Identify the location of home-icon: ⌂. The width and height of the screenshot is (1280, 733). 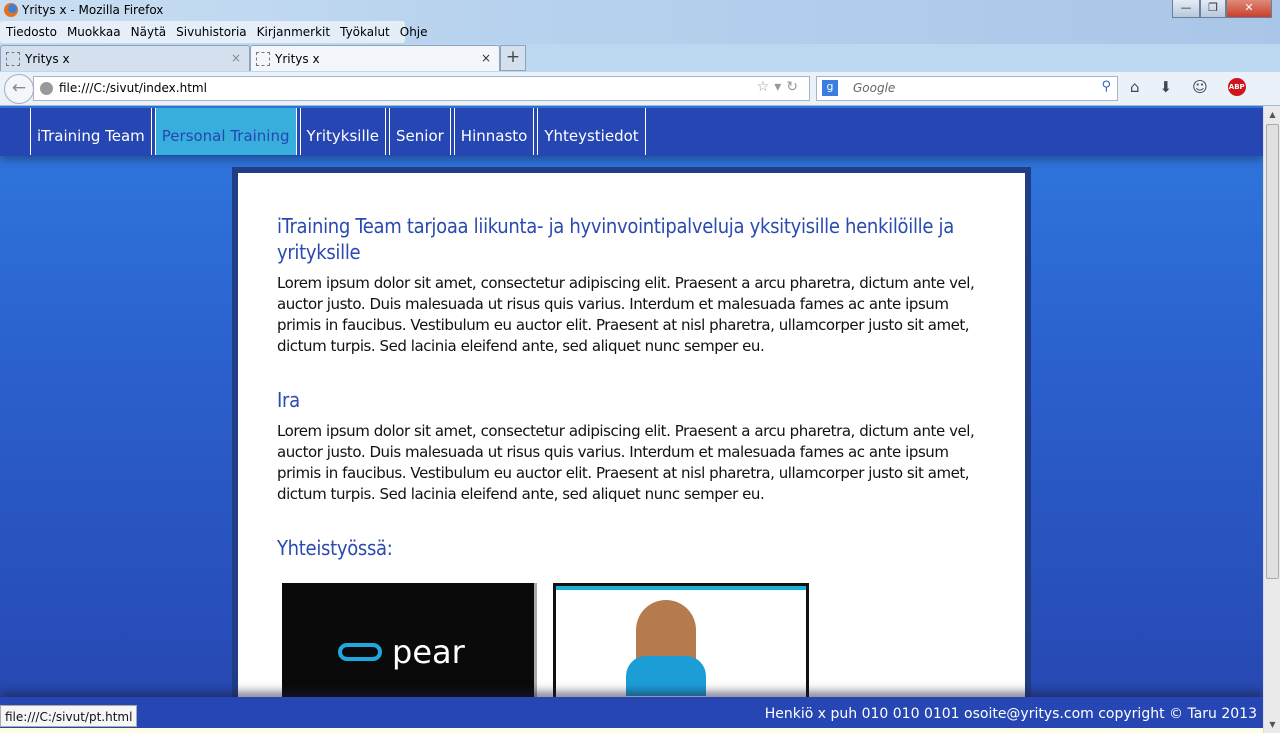
(1135, 87).